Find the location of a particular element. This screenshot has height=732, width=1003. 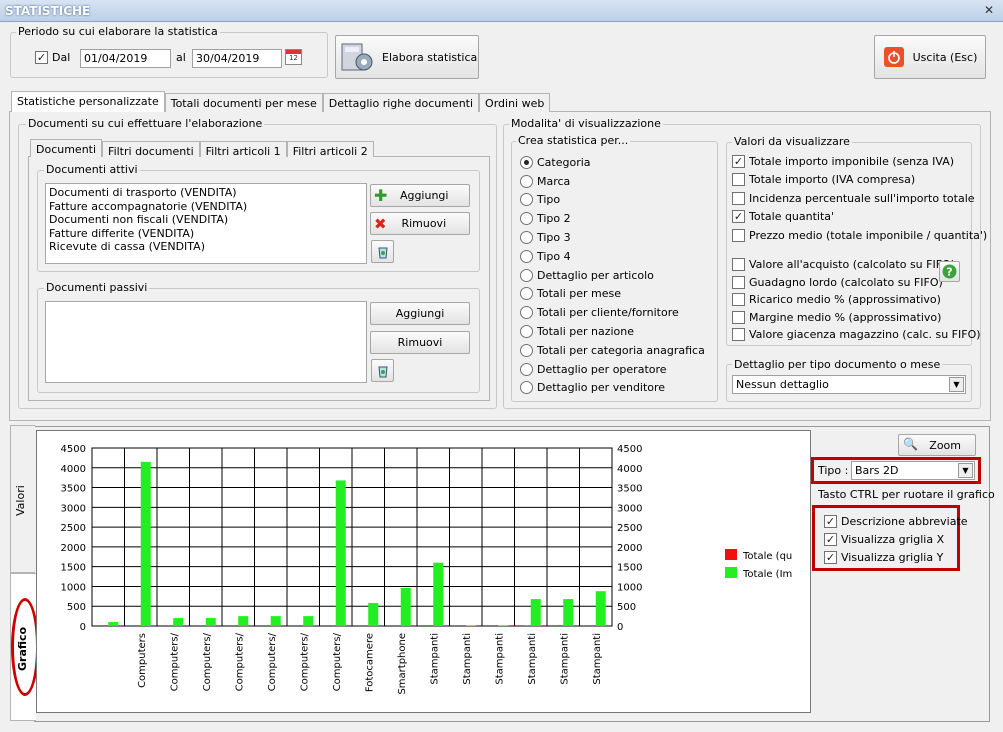

radio-option: Tipo 4 is located at coordinates (612, 256).